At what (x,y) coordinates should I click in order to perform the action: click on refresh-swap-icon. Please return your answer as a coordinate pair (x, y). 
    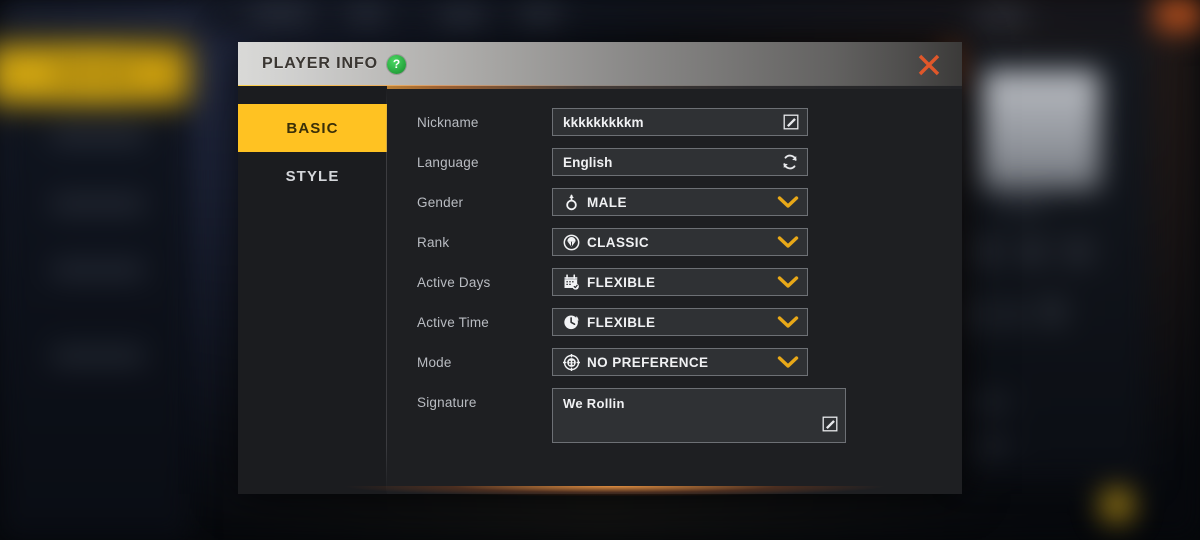
    Looking at the image, I should click on (790, 162).